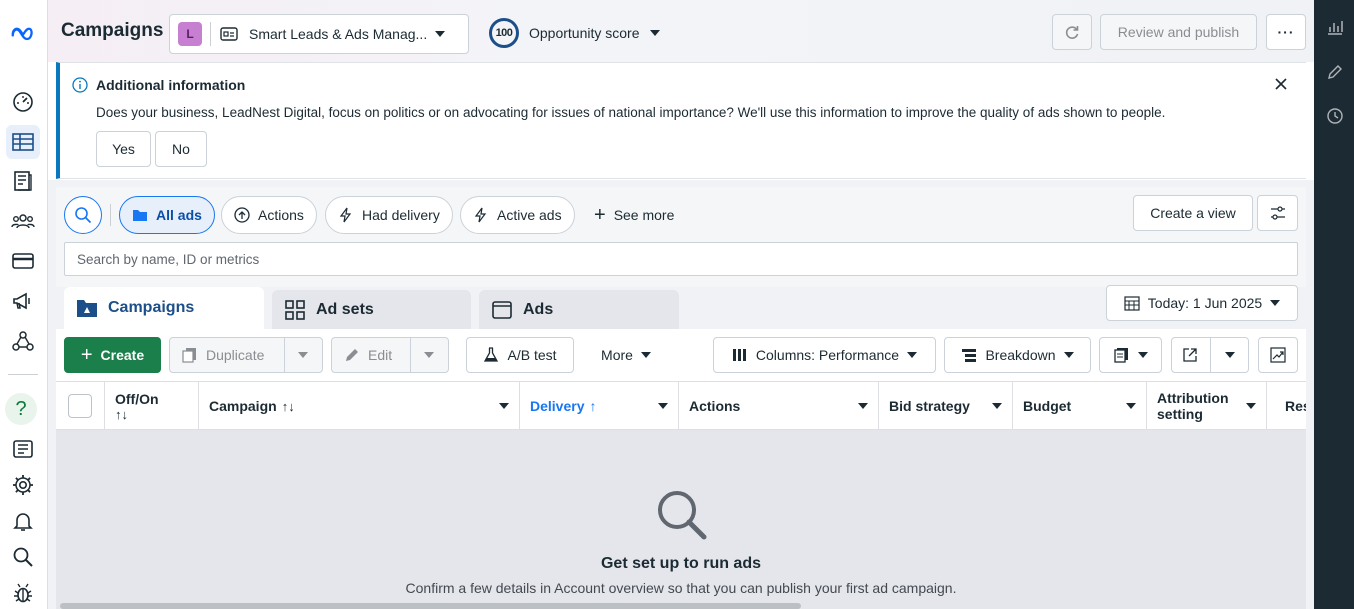  Describe the element at coordinates (634, 215) in the screenshot. I see `see-more-filters: + See more` at that location.